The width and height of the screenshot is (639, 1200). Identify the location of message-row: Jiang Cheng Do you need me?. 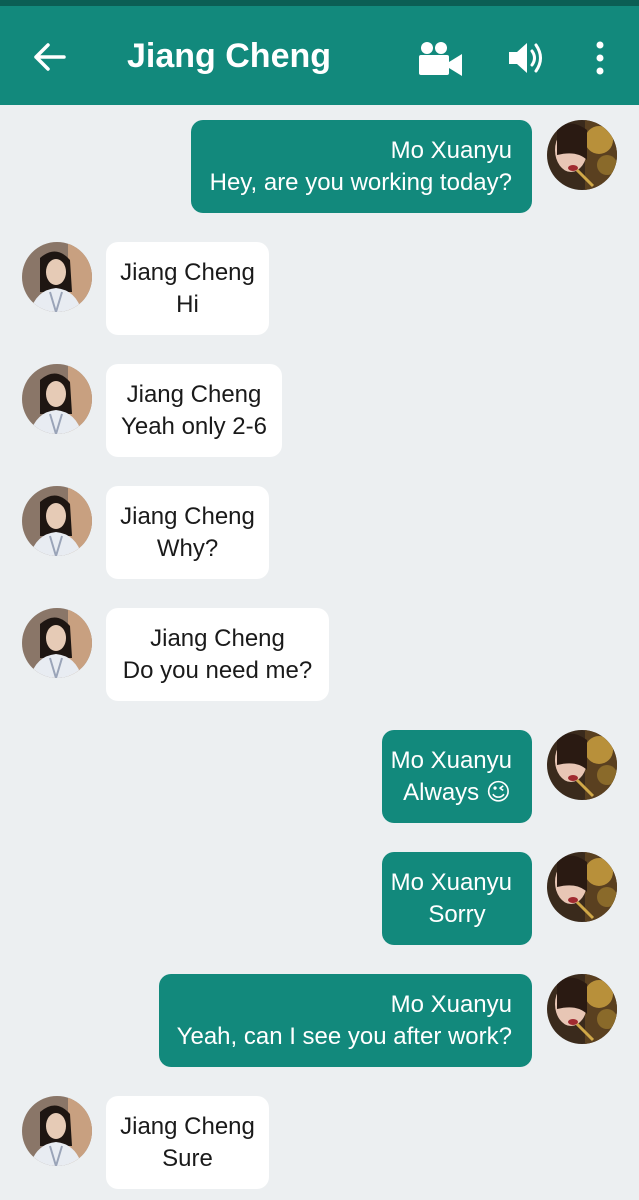
(319, 656).